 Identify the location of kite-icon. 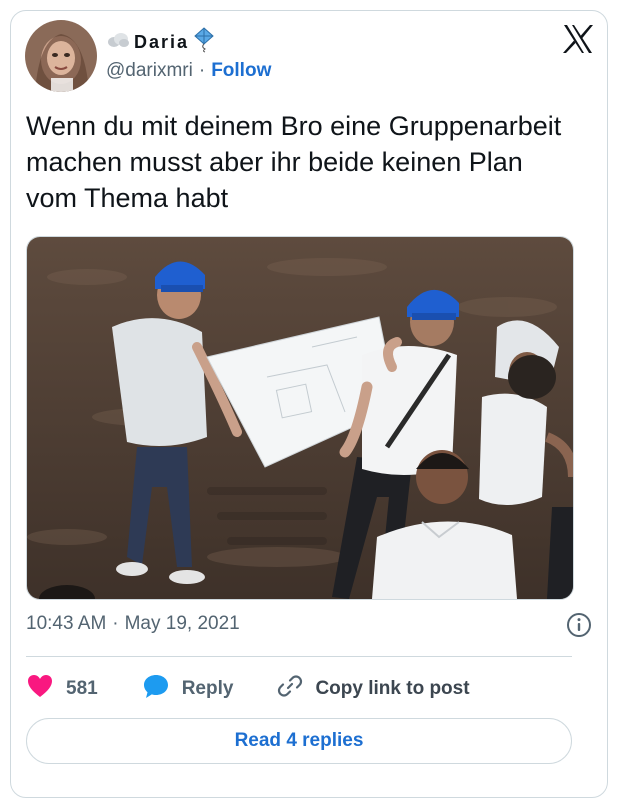
(204, 42).